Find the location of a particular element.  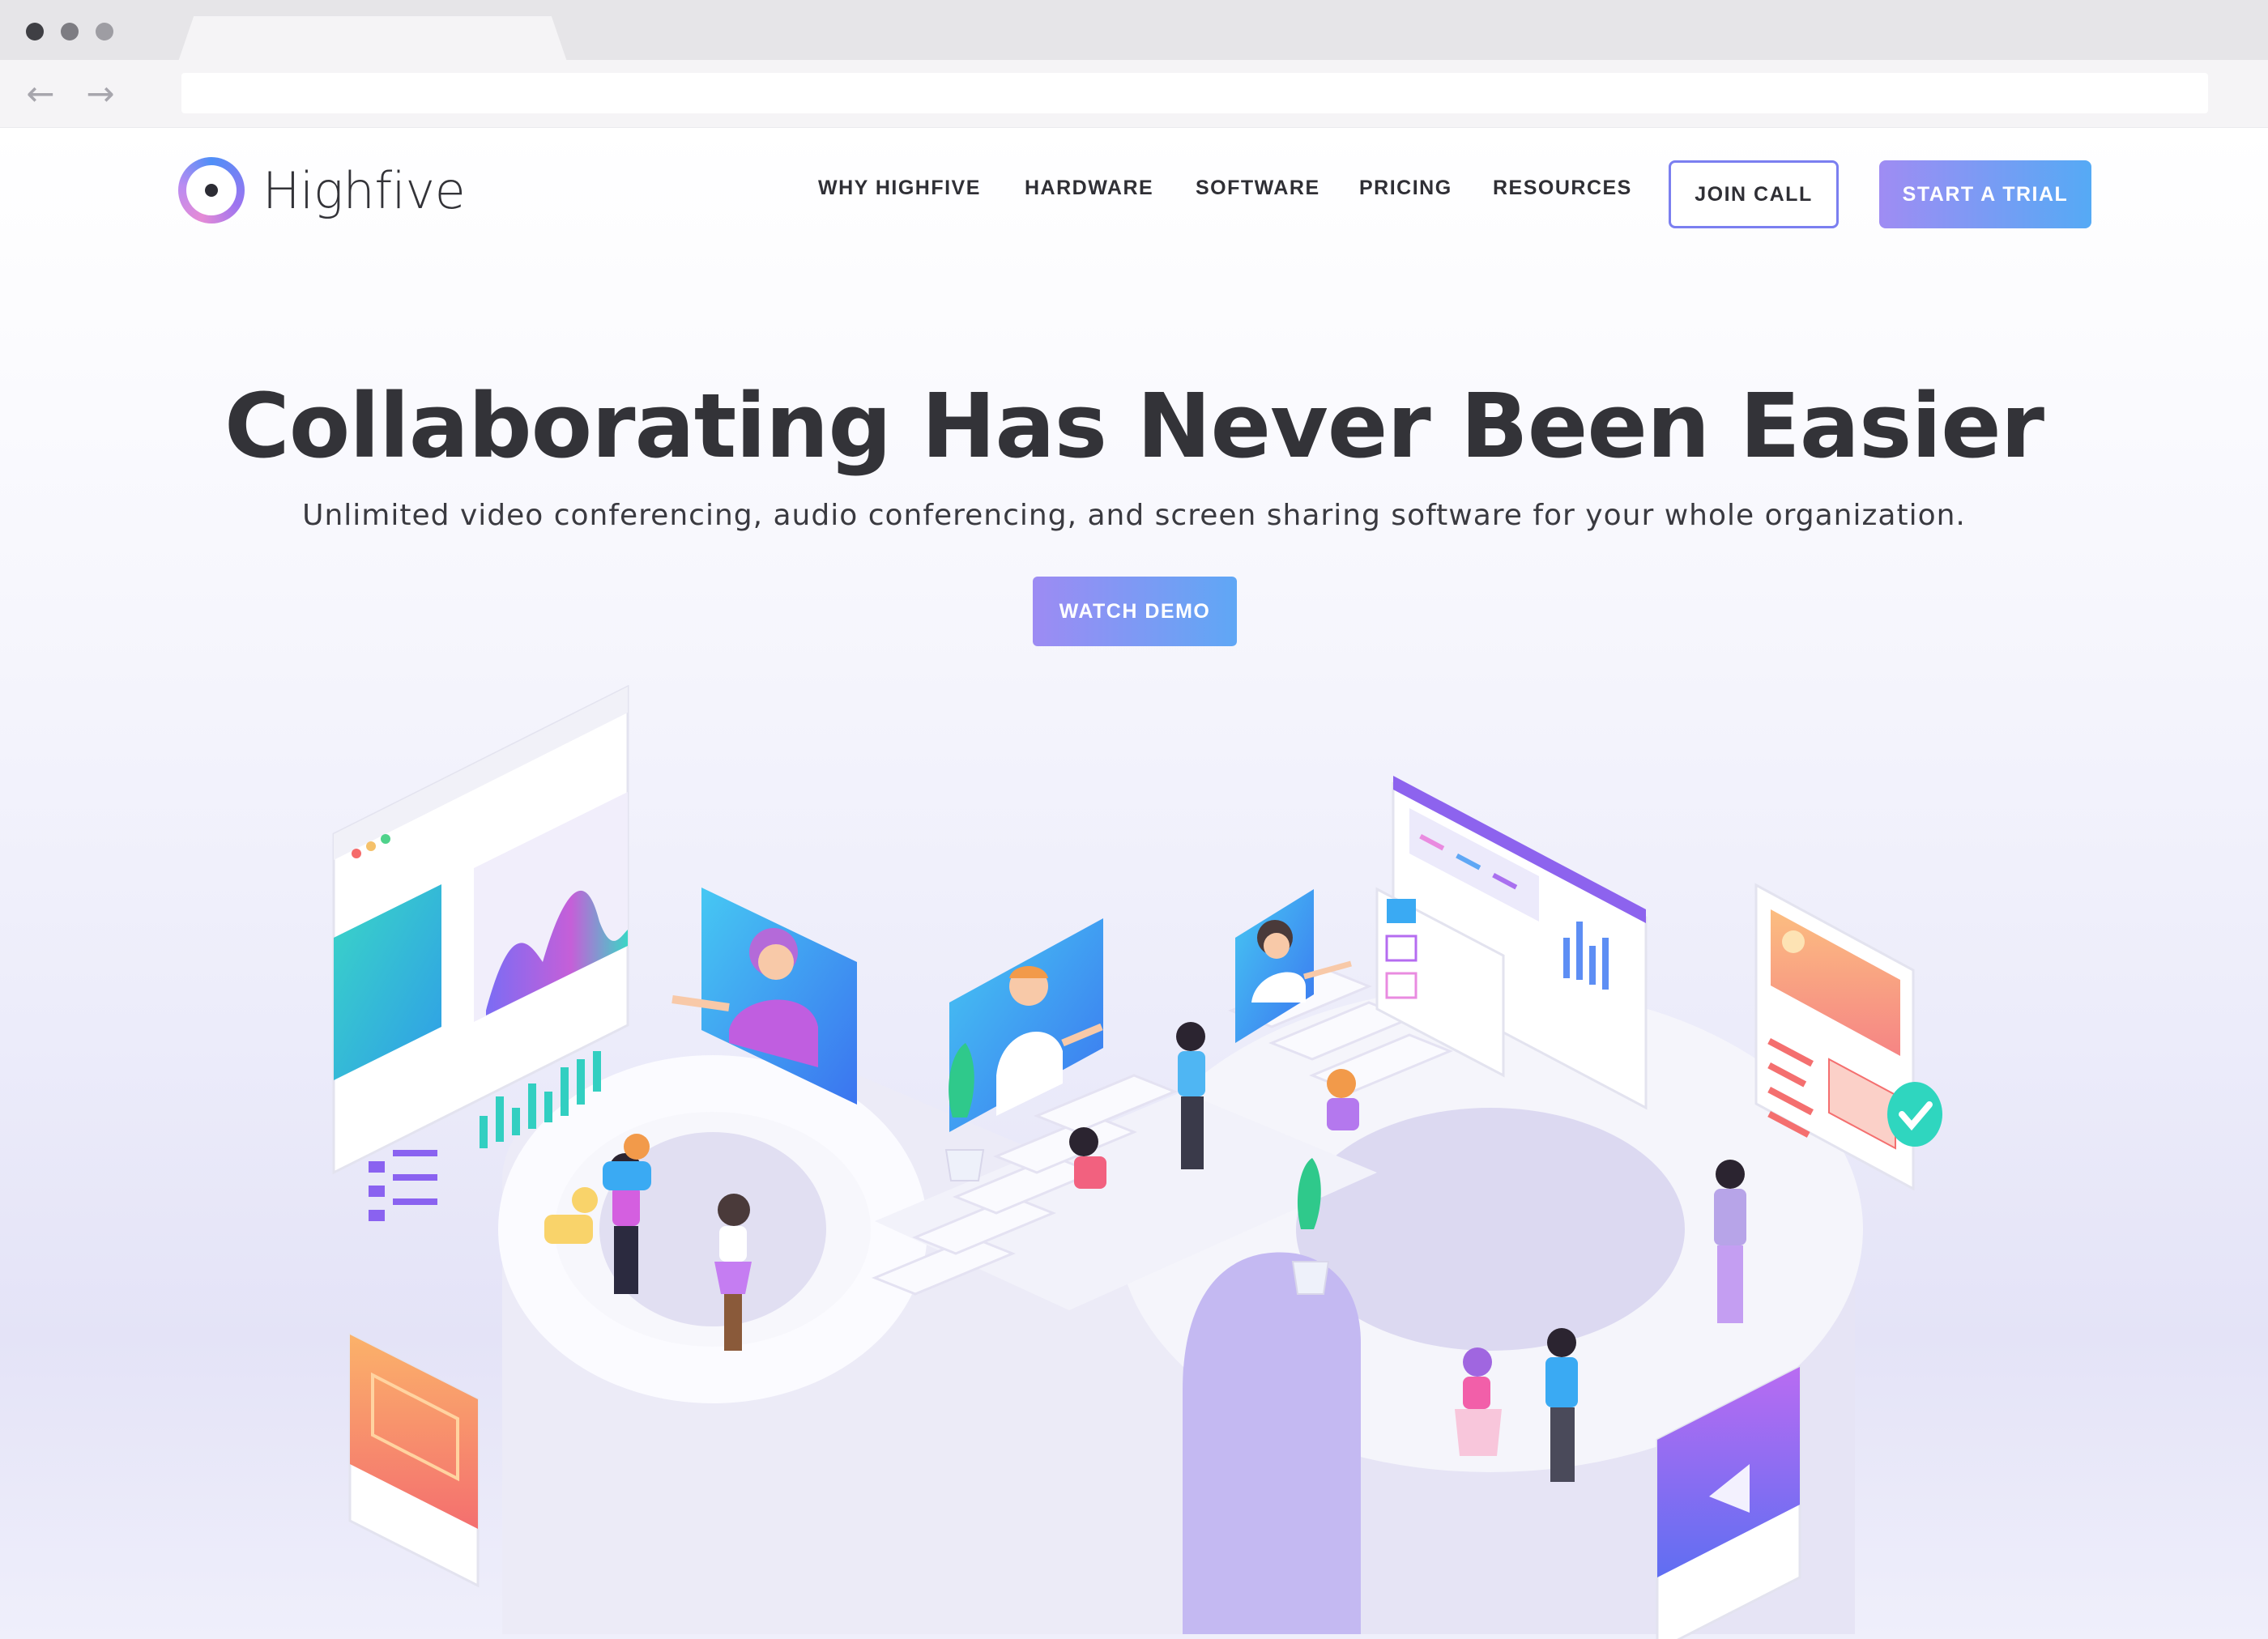

highfive-logo-icon is located at coordinates (211, 190).